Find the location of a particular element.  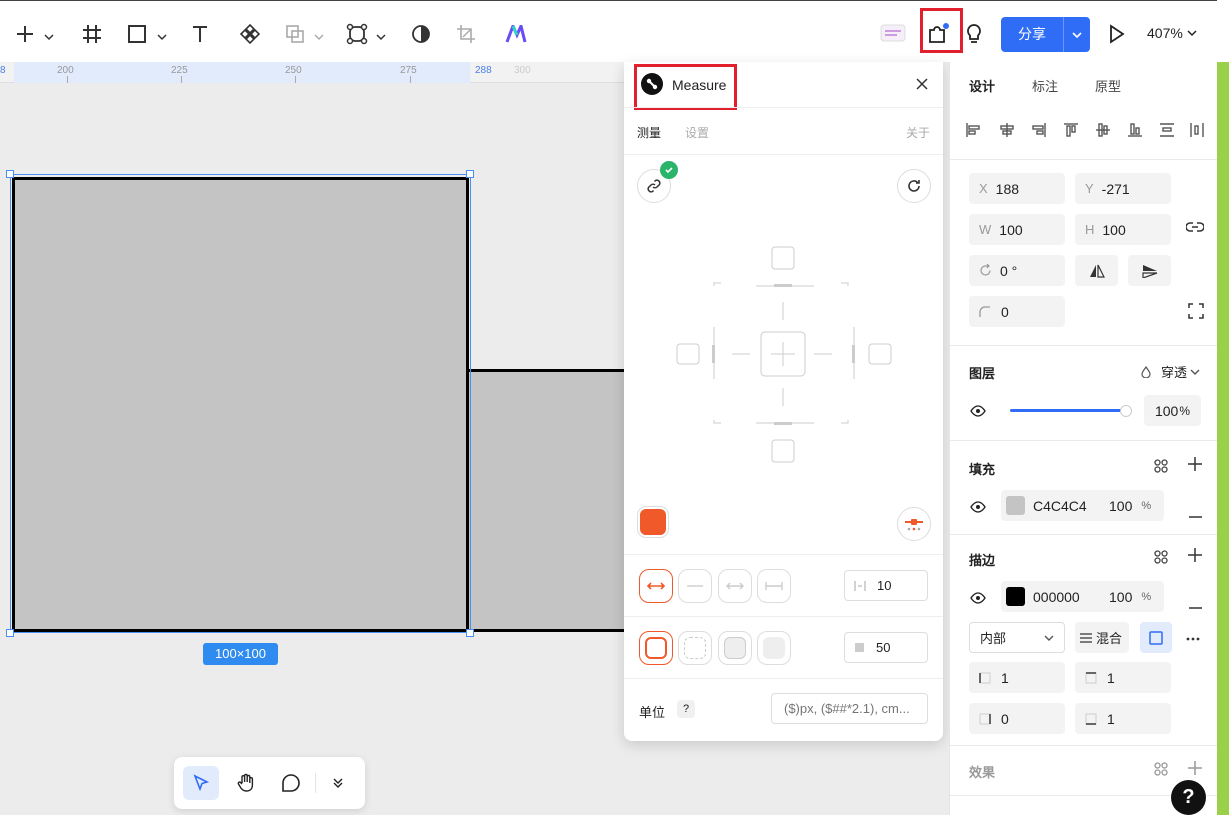

unit-help-icon: ? is located at coordinates (686, 709).